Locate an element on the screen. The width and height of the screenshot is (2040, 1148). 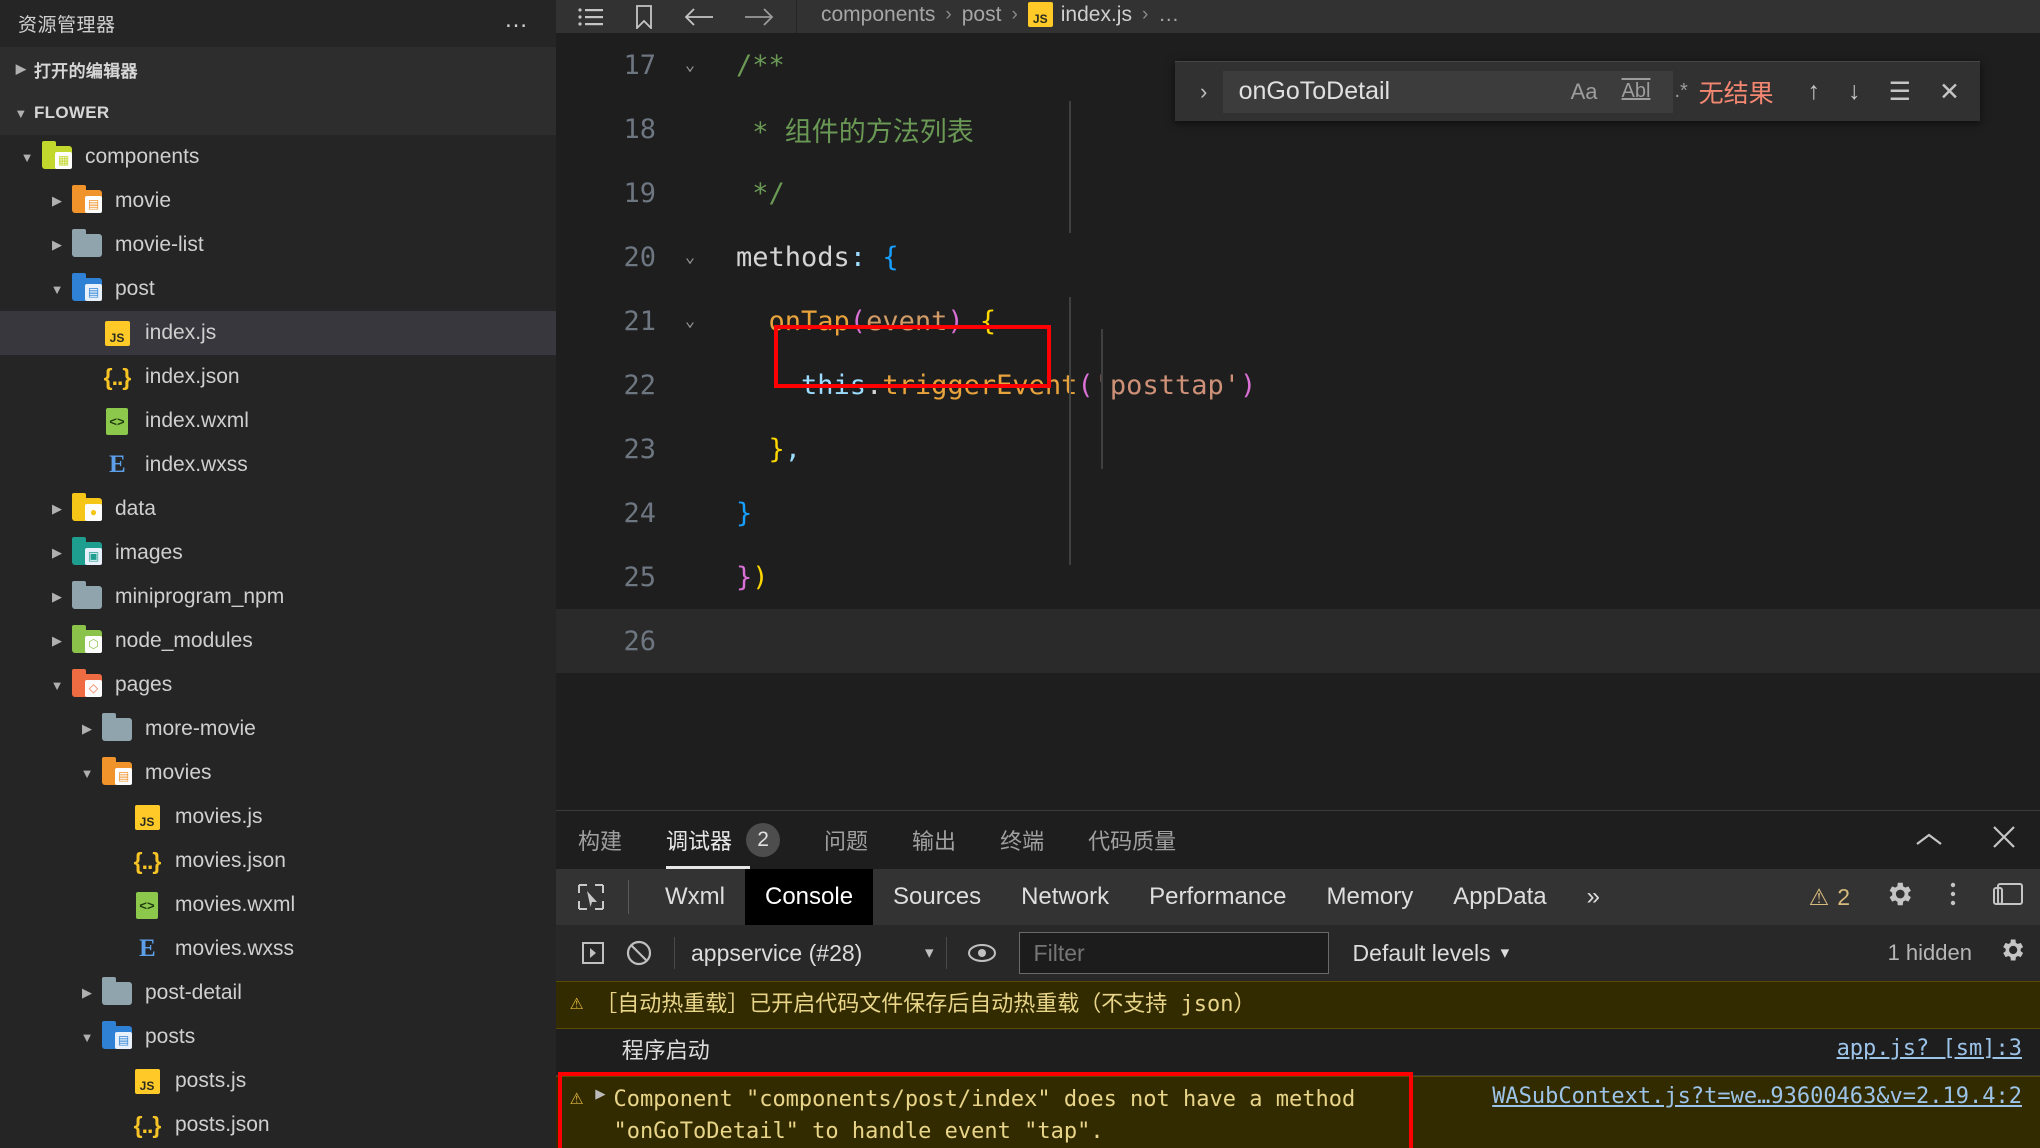
panel-tab-3: 输出 is located at coordinates (934, 840).